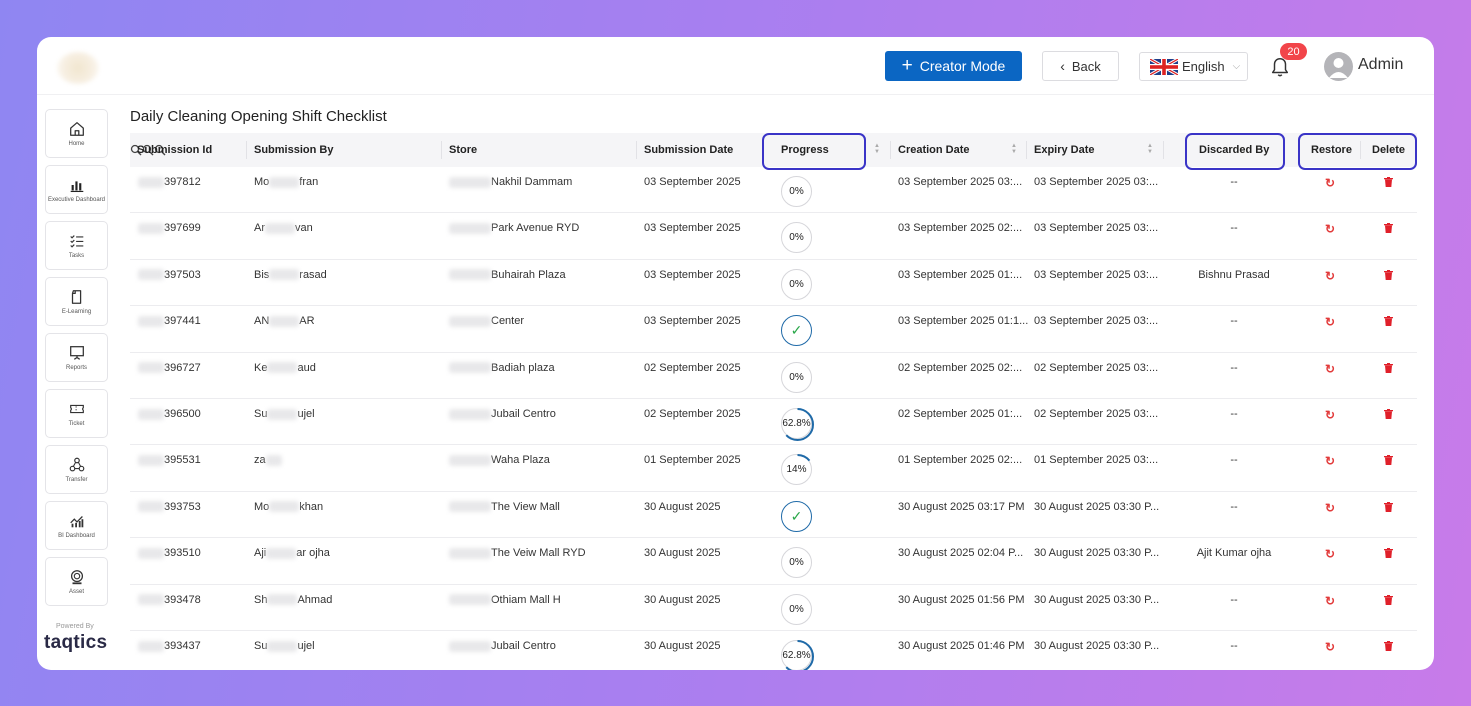  Describe the element at coordinates (169, 414) in the screenshot. I see `submission-id-cell: 396500` at that location.